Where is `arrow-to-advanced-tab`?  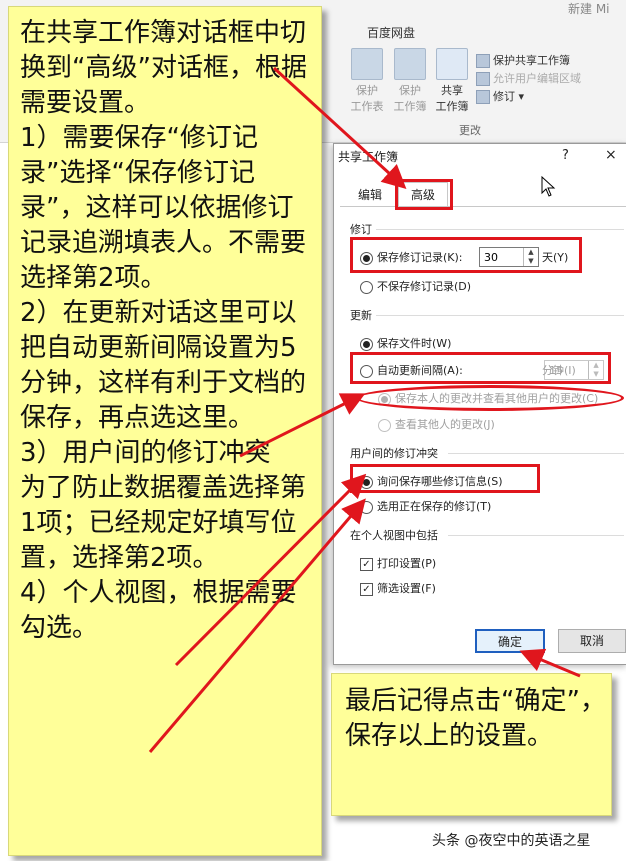 arrow-to-advanced-tab is located at coordinates (339, 128).